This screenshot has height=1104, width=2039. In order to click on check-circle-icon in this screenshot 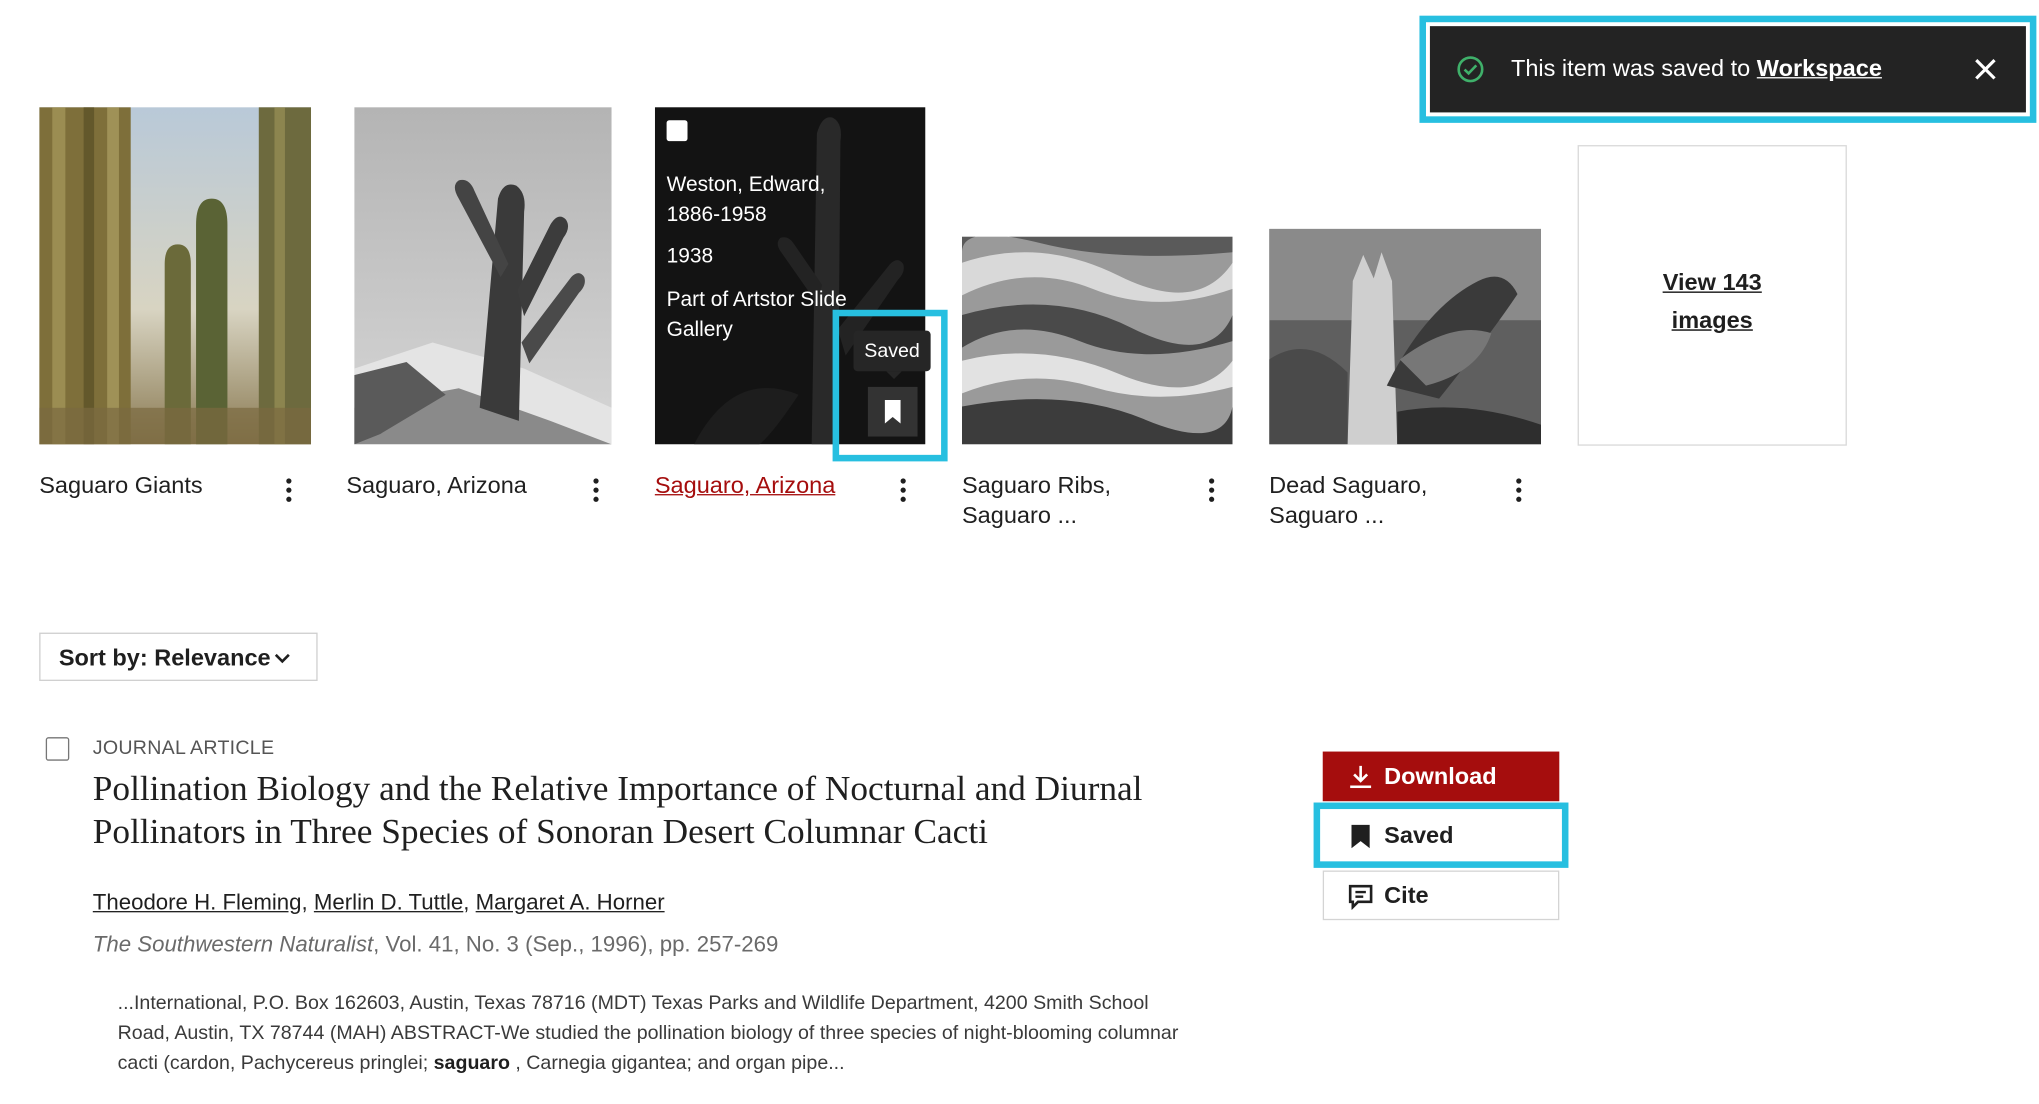, I will do `click(1470, 69)`.